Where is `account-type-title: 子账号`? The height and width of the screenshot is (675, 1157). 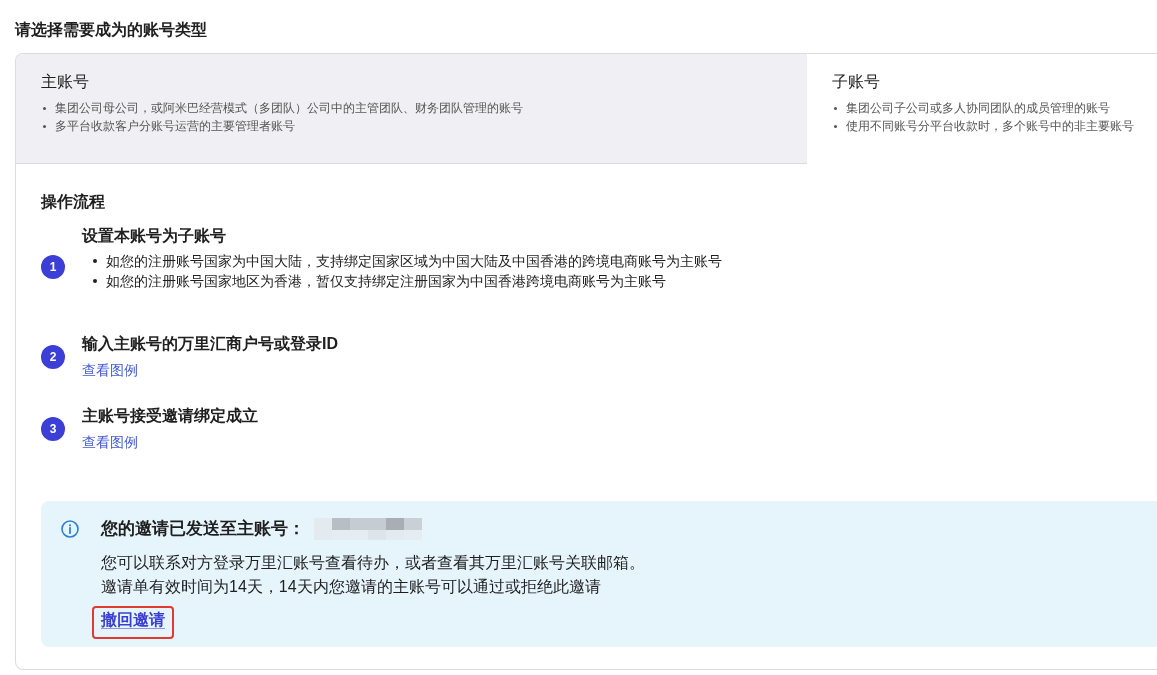
account-type-title: 子账号 is located at coordinates (856, 82).